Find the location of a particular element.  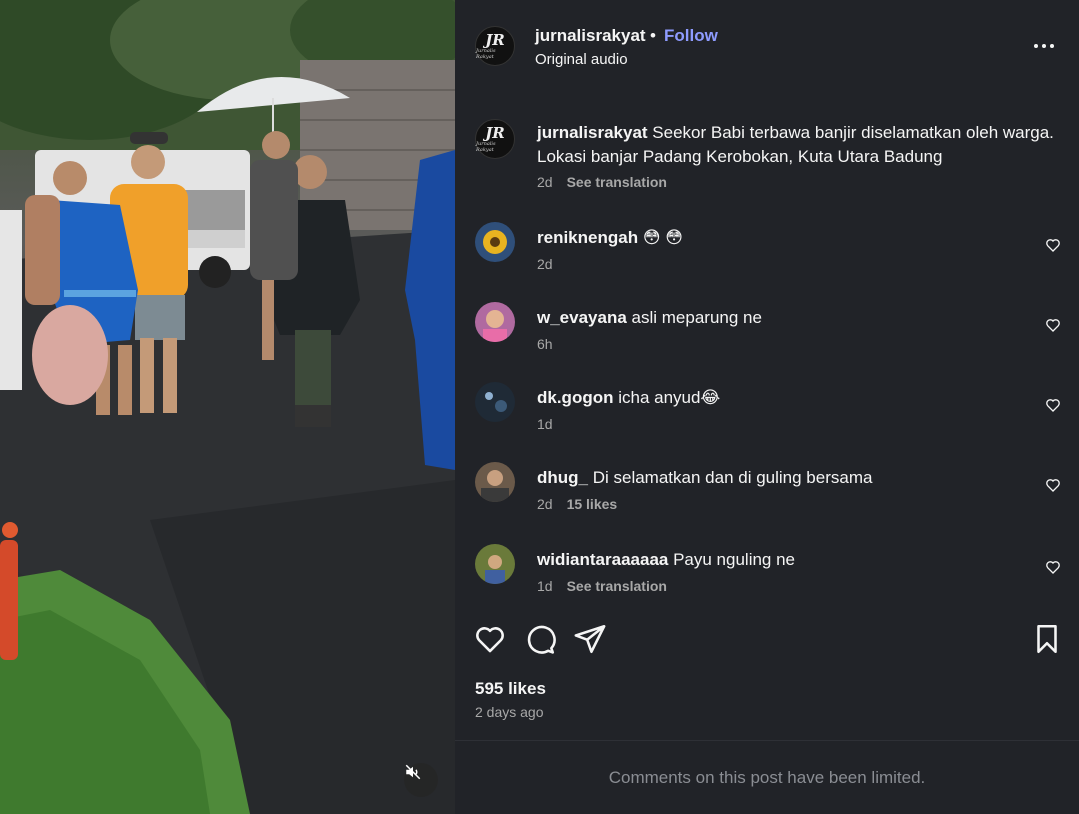

post-action-bar is located at coordinates (767, 642).